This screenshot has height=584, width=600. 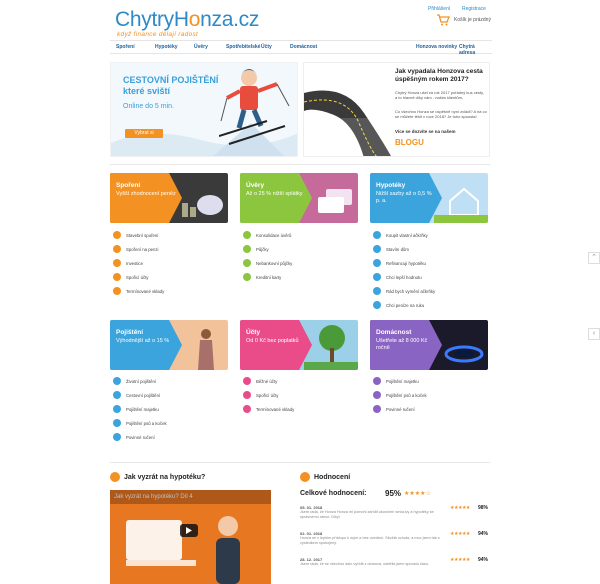 I want to click on list-item: Životní pojištění, so click(x=134, y=381).